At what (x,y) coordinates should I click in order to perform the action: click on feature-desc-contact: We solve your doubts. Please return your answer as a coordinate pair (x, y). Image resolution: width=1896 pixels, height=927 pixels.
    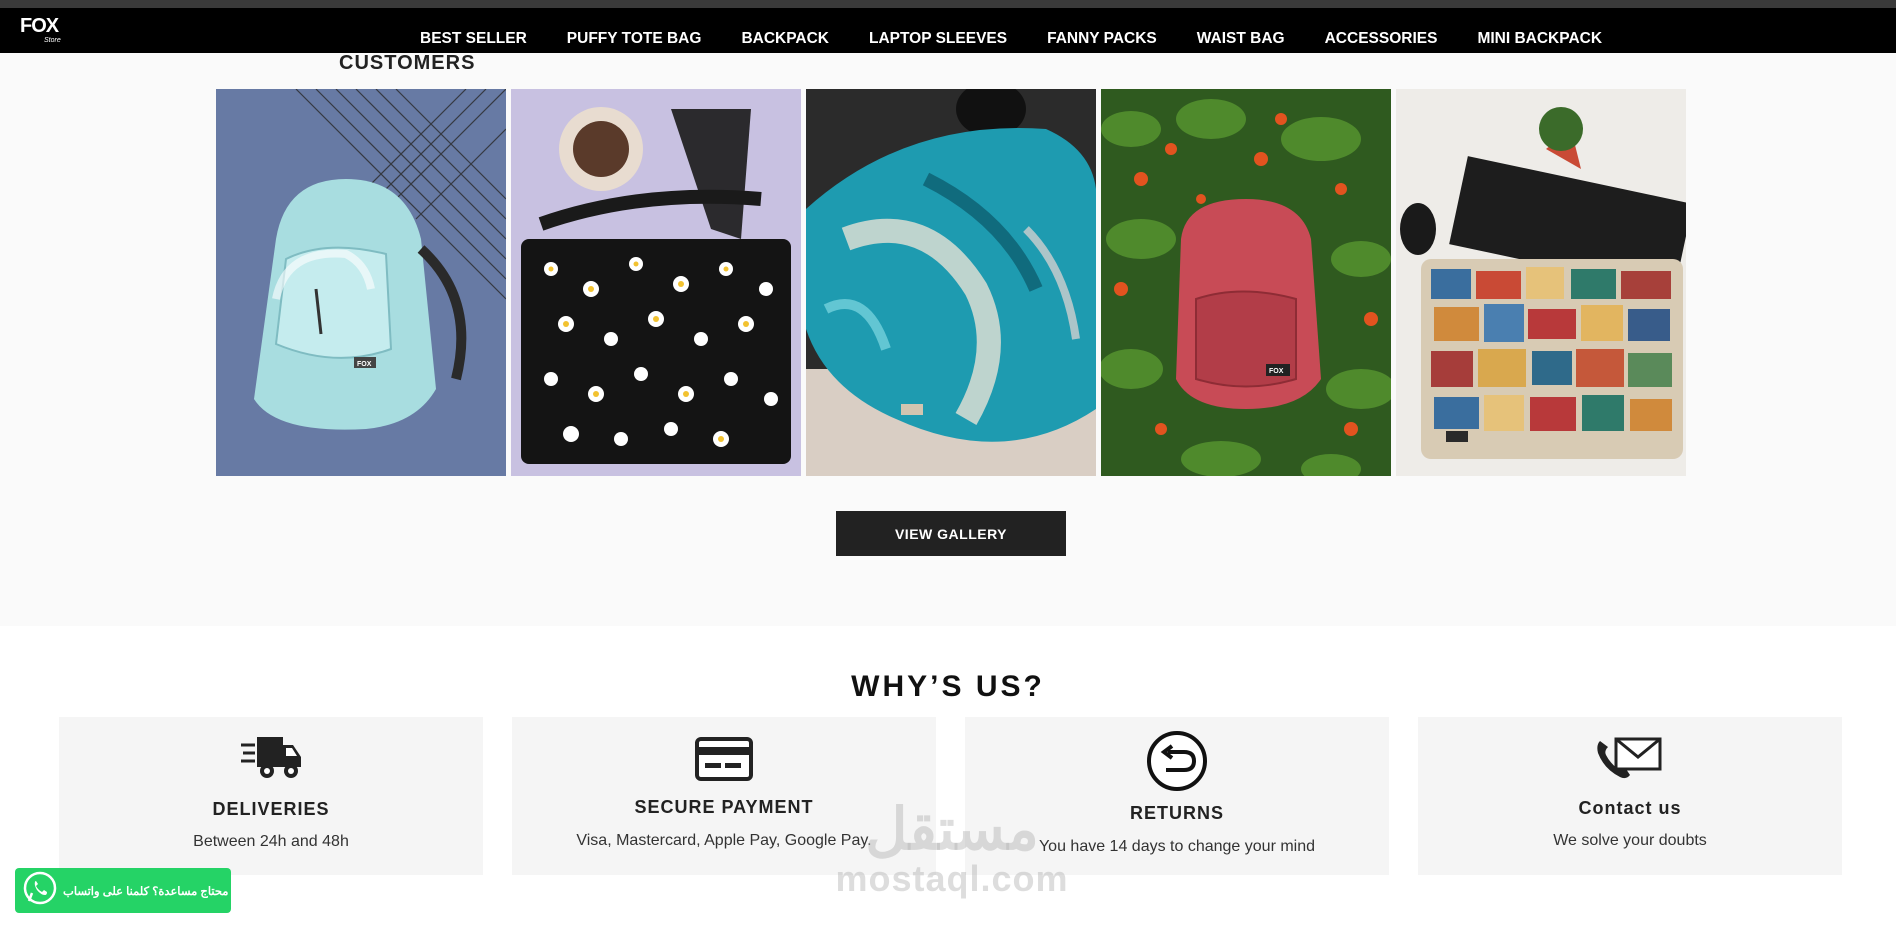
    Looking at the image, I should click on (1630, 840).